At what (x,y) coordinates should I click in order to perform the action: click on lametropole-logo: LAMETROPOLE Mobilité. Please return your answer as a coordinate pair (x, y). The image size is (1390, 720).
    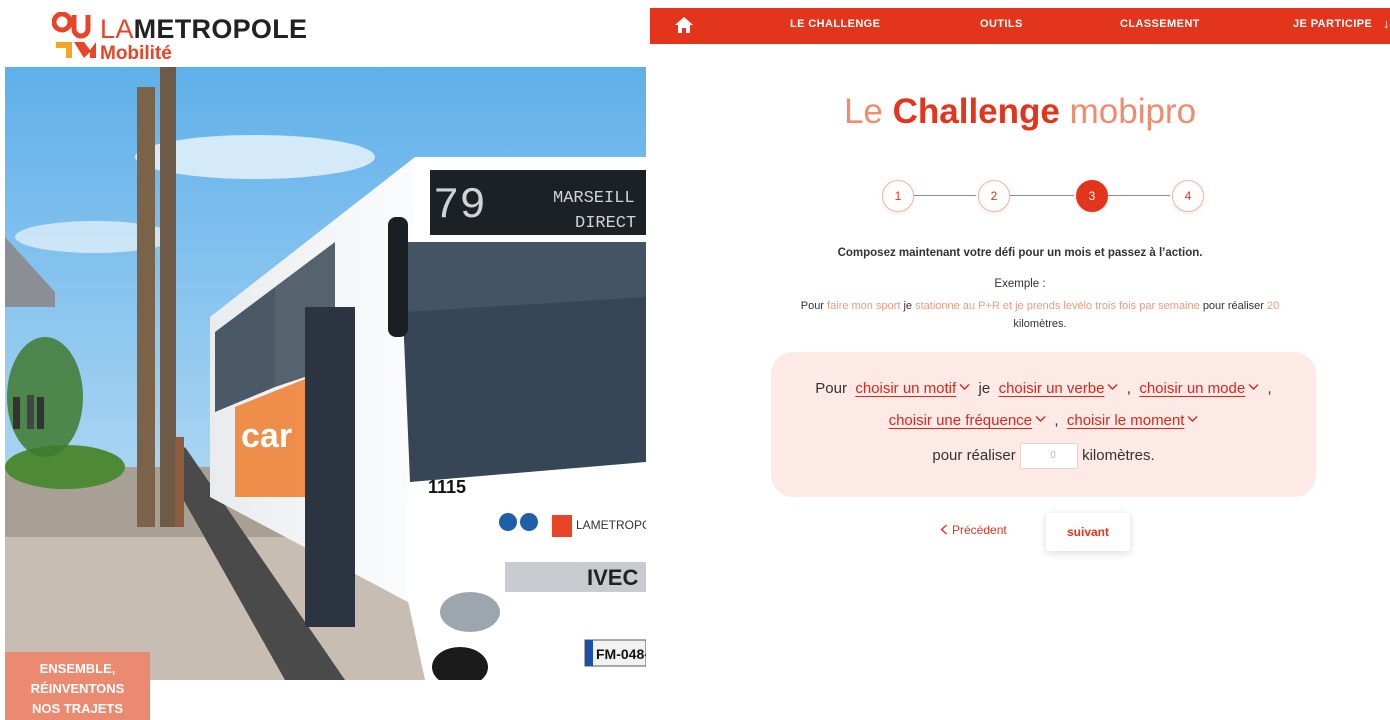
    Looking at the image, I should click on (182, 38).